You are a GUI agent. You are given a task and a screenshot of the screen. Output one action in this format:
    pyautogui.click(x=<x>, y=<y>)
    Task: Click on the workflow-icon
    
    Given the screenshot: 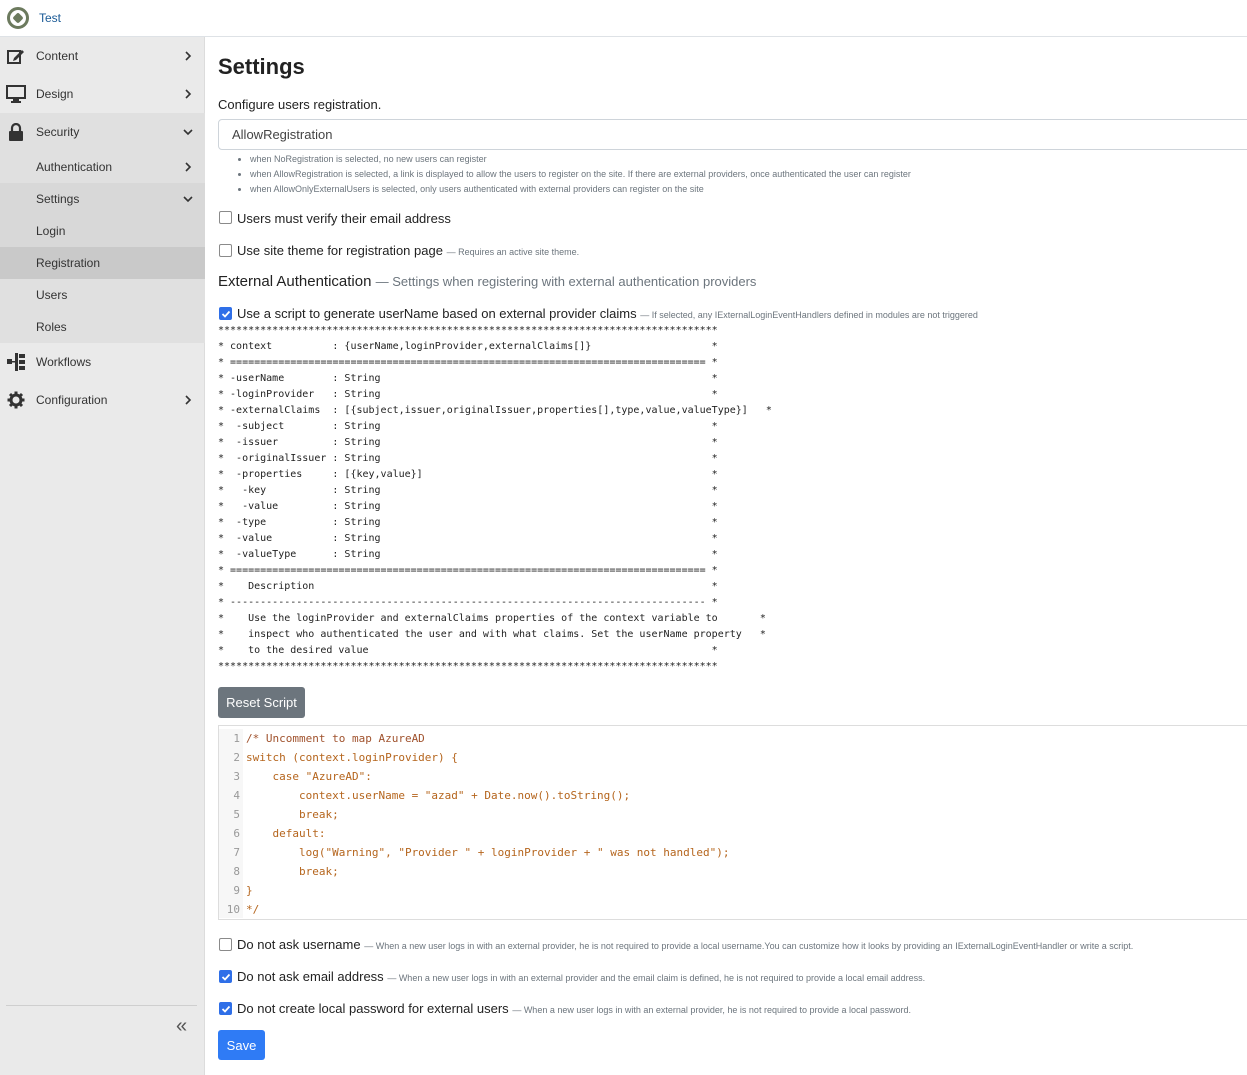 What is the action you would take?
    pyautogui.click(x=16, y=362)
    